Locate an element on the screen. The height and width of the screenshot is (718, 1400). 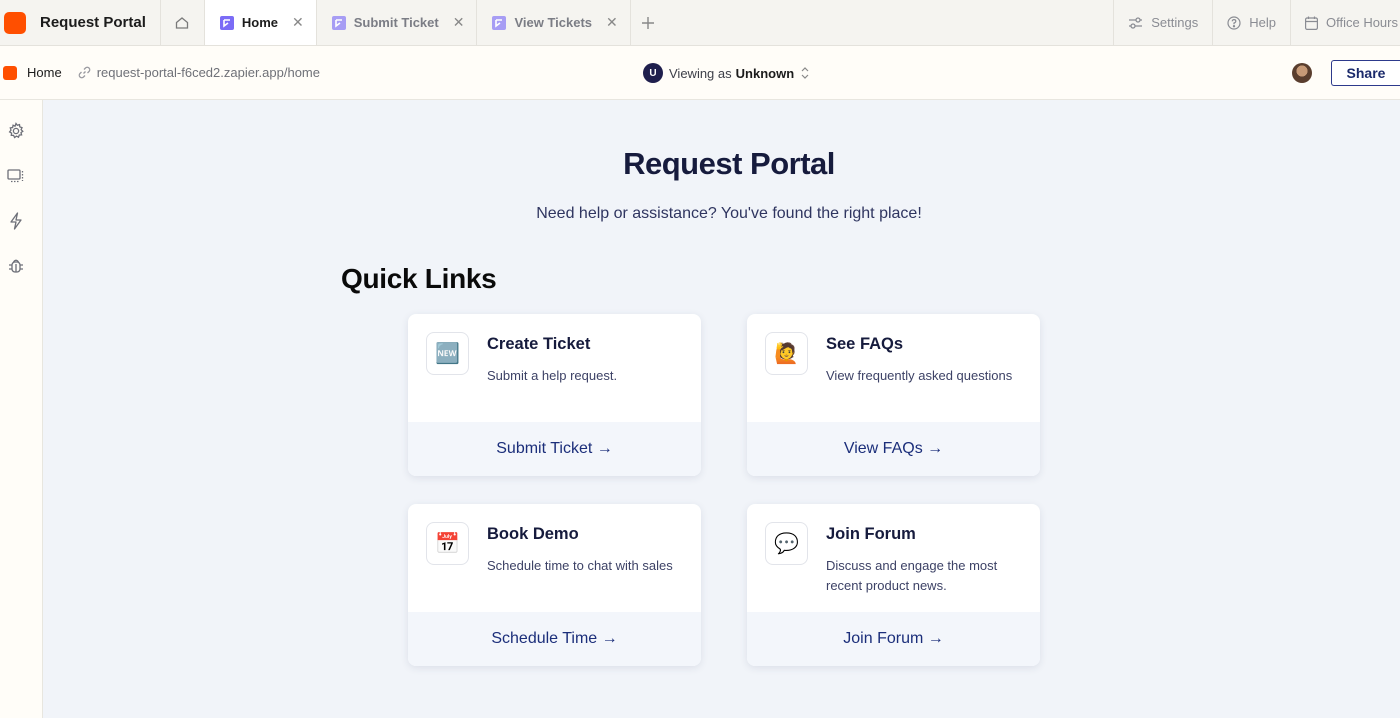
tab-home: Home ✕ is located at coordinates (260, 22).